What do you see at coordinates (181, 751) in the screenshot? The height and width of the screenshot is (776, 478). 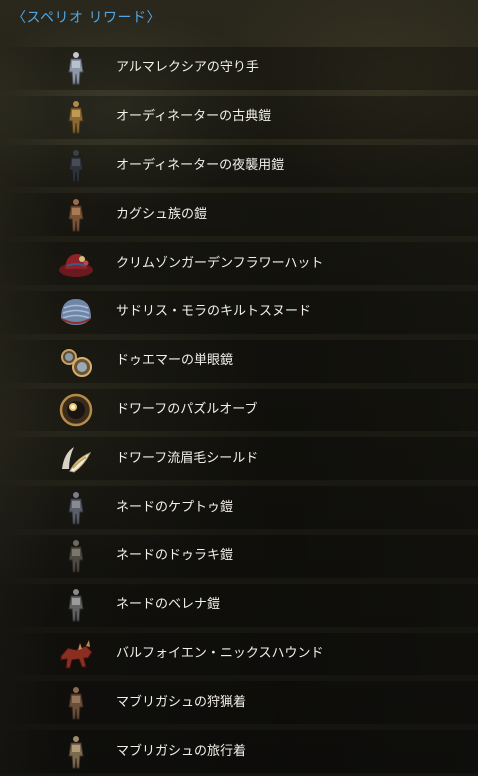 I see `reward-label: マブリガシュの旅行着` at bounding box center [181, 751].